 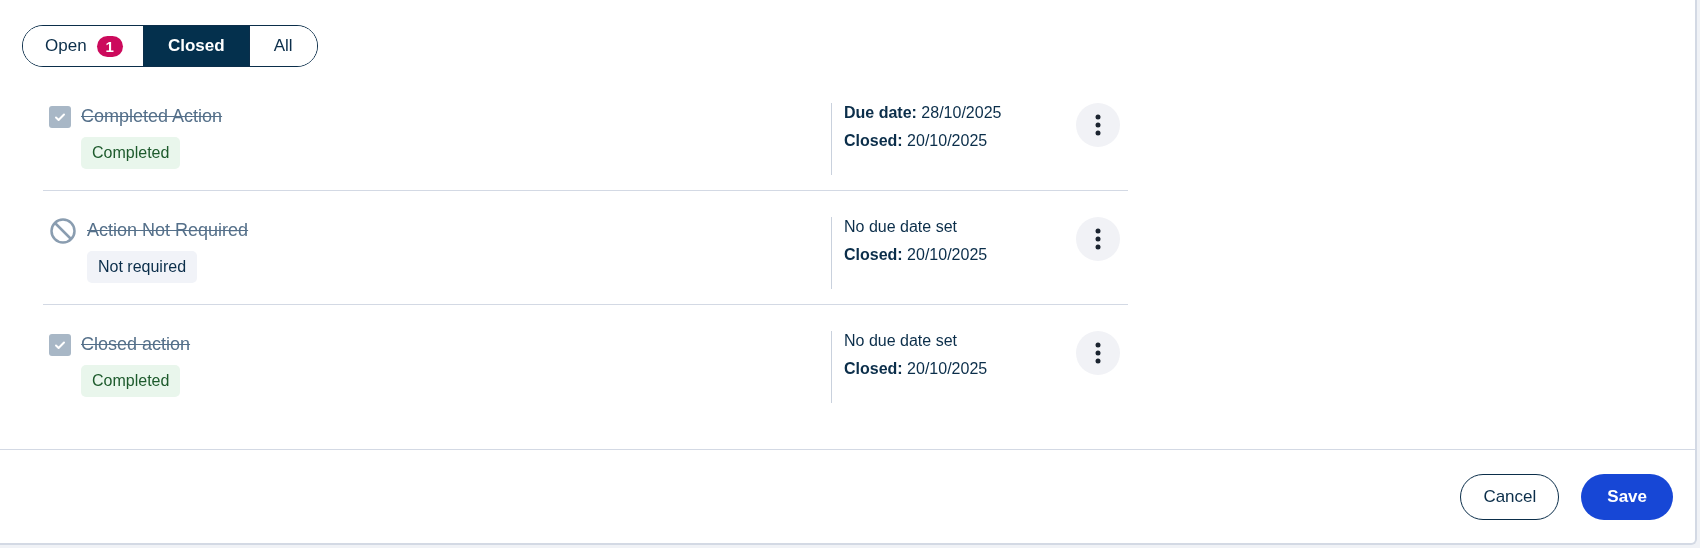 I want to click on action-title: Closed action, so click(x=136, y=344).